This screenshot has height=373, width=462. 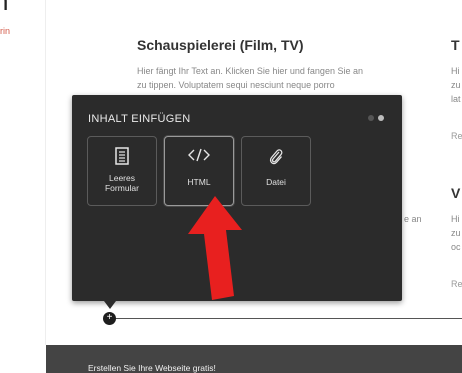 What do you see at coordinates (276, 182) in the screenshot?
I see `tile-label-file: Datei` at bounding box center [276, 182].